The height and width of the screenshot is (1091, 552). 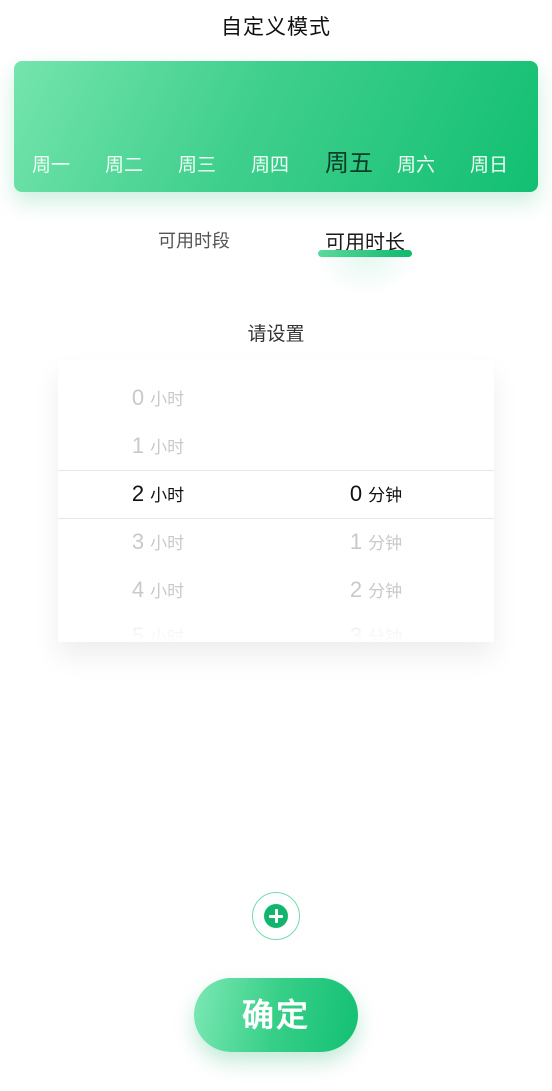 I want to click on selection-line-bottom, so click(x=276, y=518).